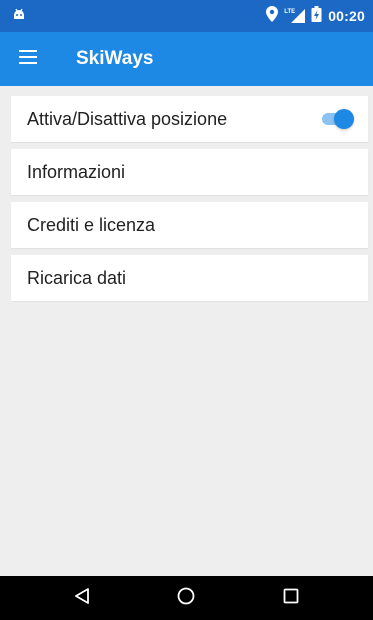 Image resolution: width=373 pixels, height=620 pixels. What do you see at coordinates (189, 278) in the screenshot?
I see `settings-item-reload-data: Ricarica dati` at bounding box center [189, 278].